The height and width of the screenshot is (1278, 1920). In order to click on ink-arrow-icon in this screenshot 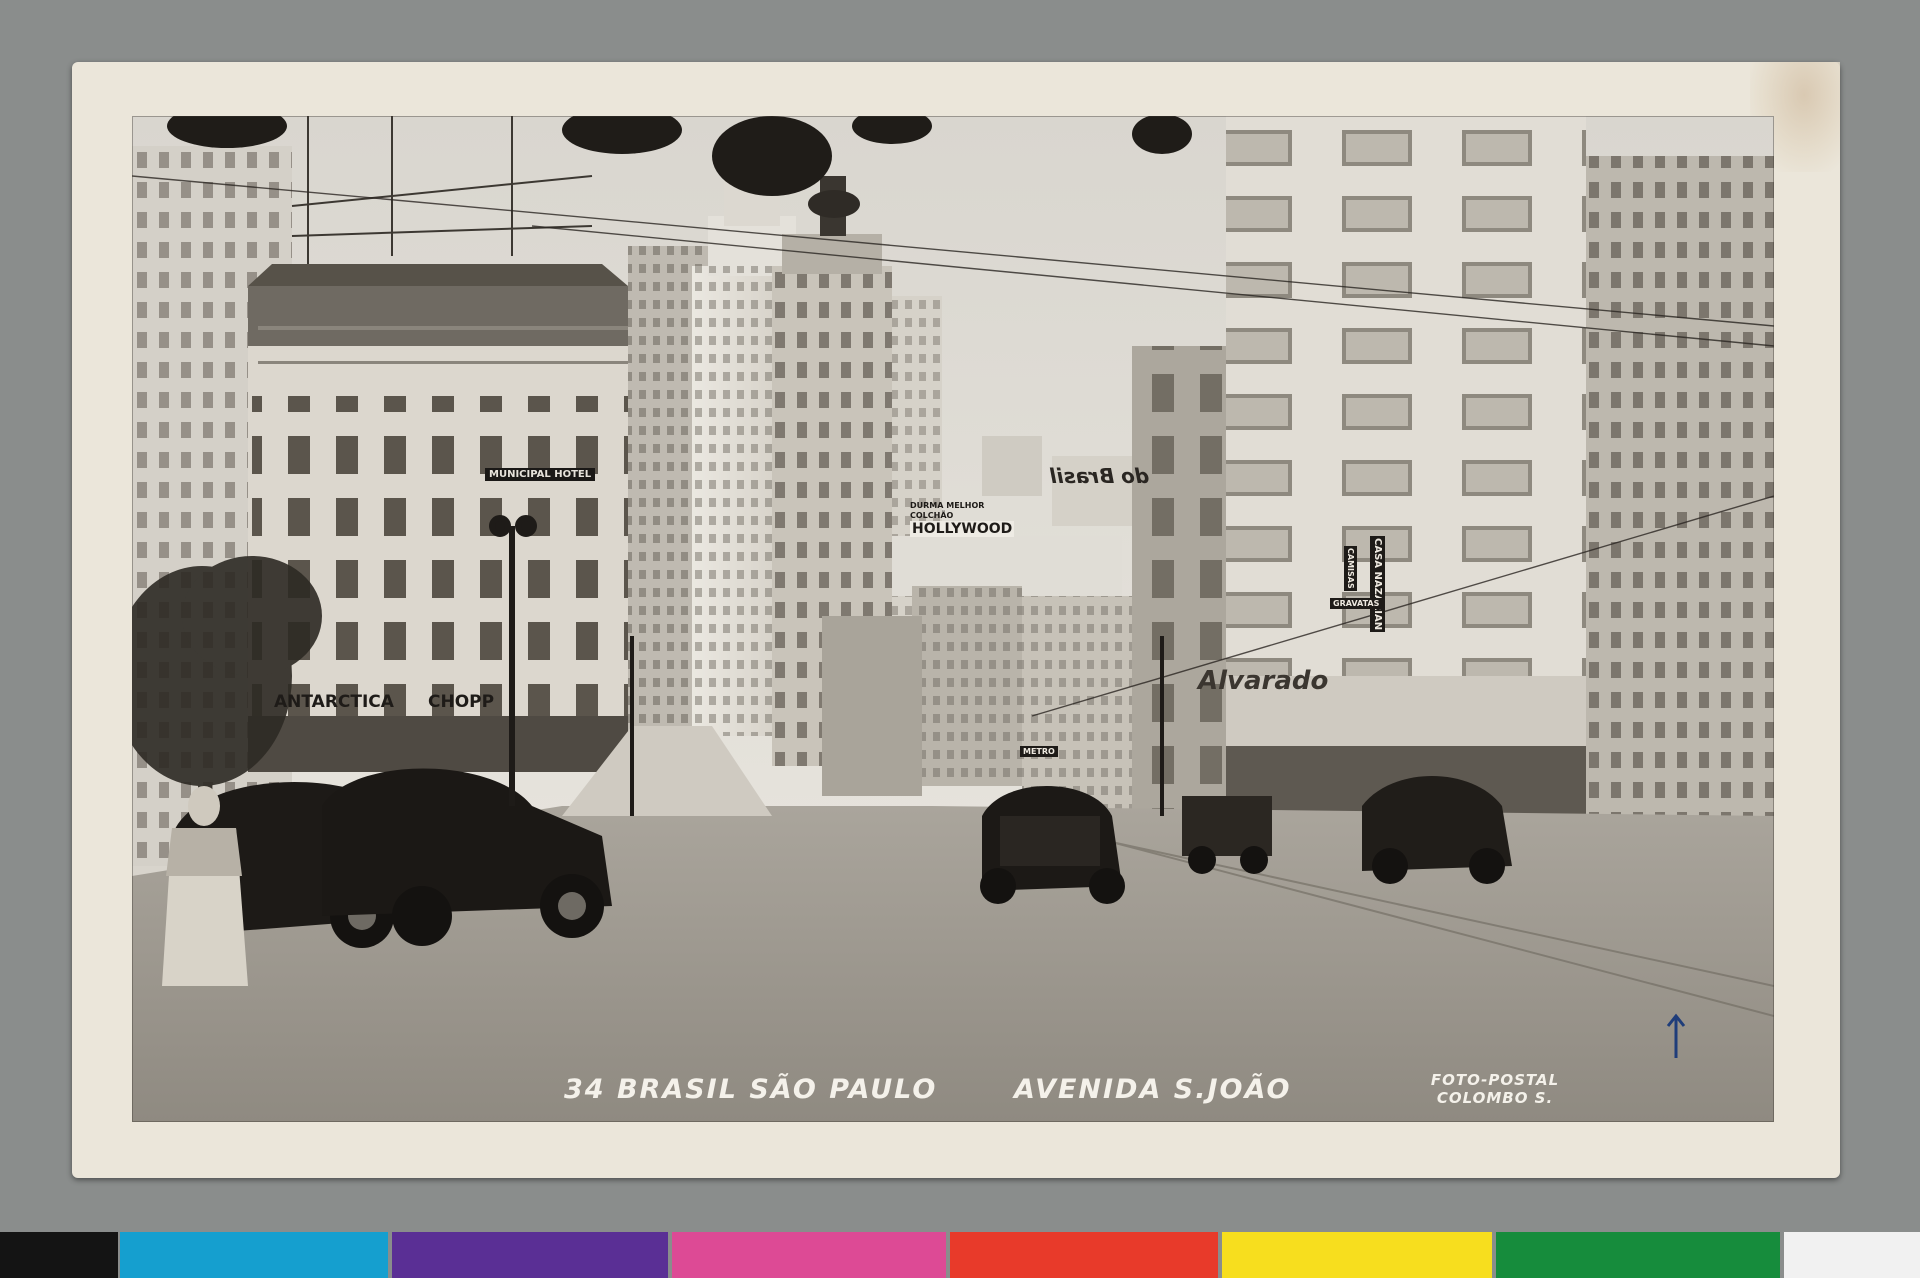, I will do `click(1676, 1035)`.